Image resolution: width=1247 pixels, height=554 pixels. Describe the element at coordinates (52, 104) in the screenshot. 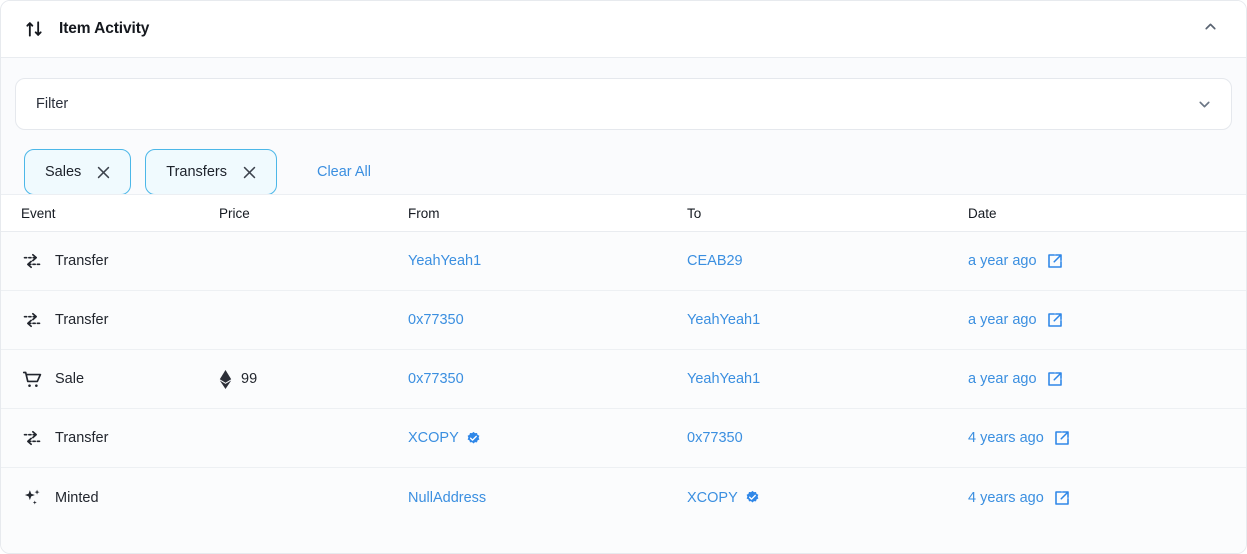

I see `filter-dropdown-label: Filter` at that location.